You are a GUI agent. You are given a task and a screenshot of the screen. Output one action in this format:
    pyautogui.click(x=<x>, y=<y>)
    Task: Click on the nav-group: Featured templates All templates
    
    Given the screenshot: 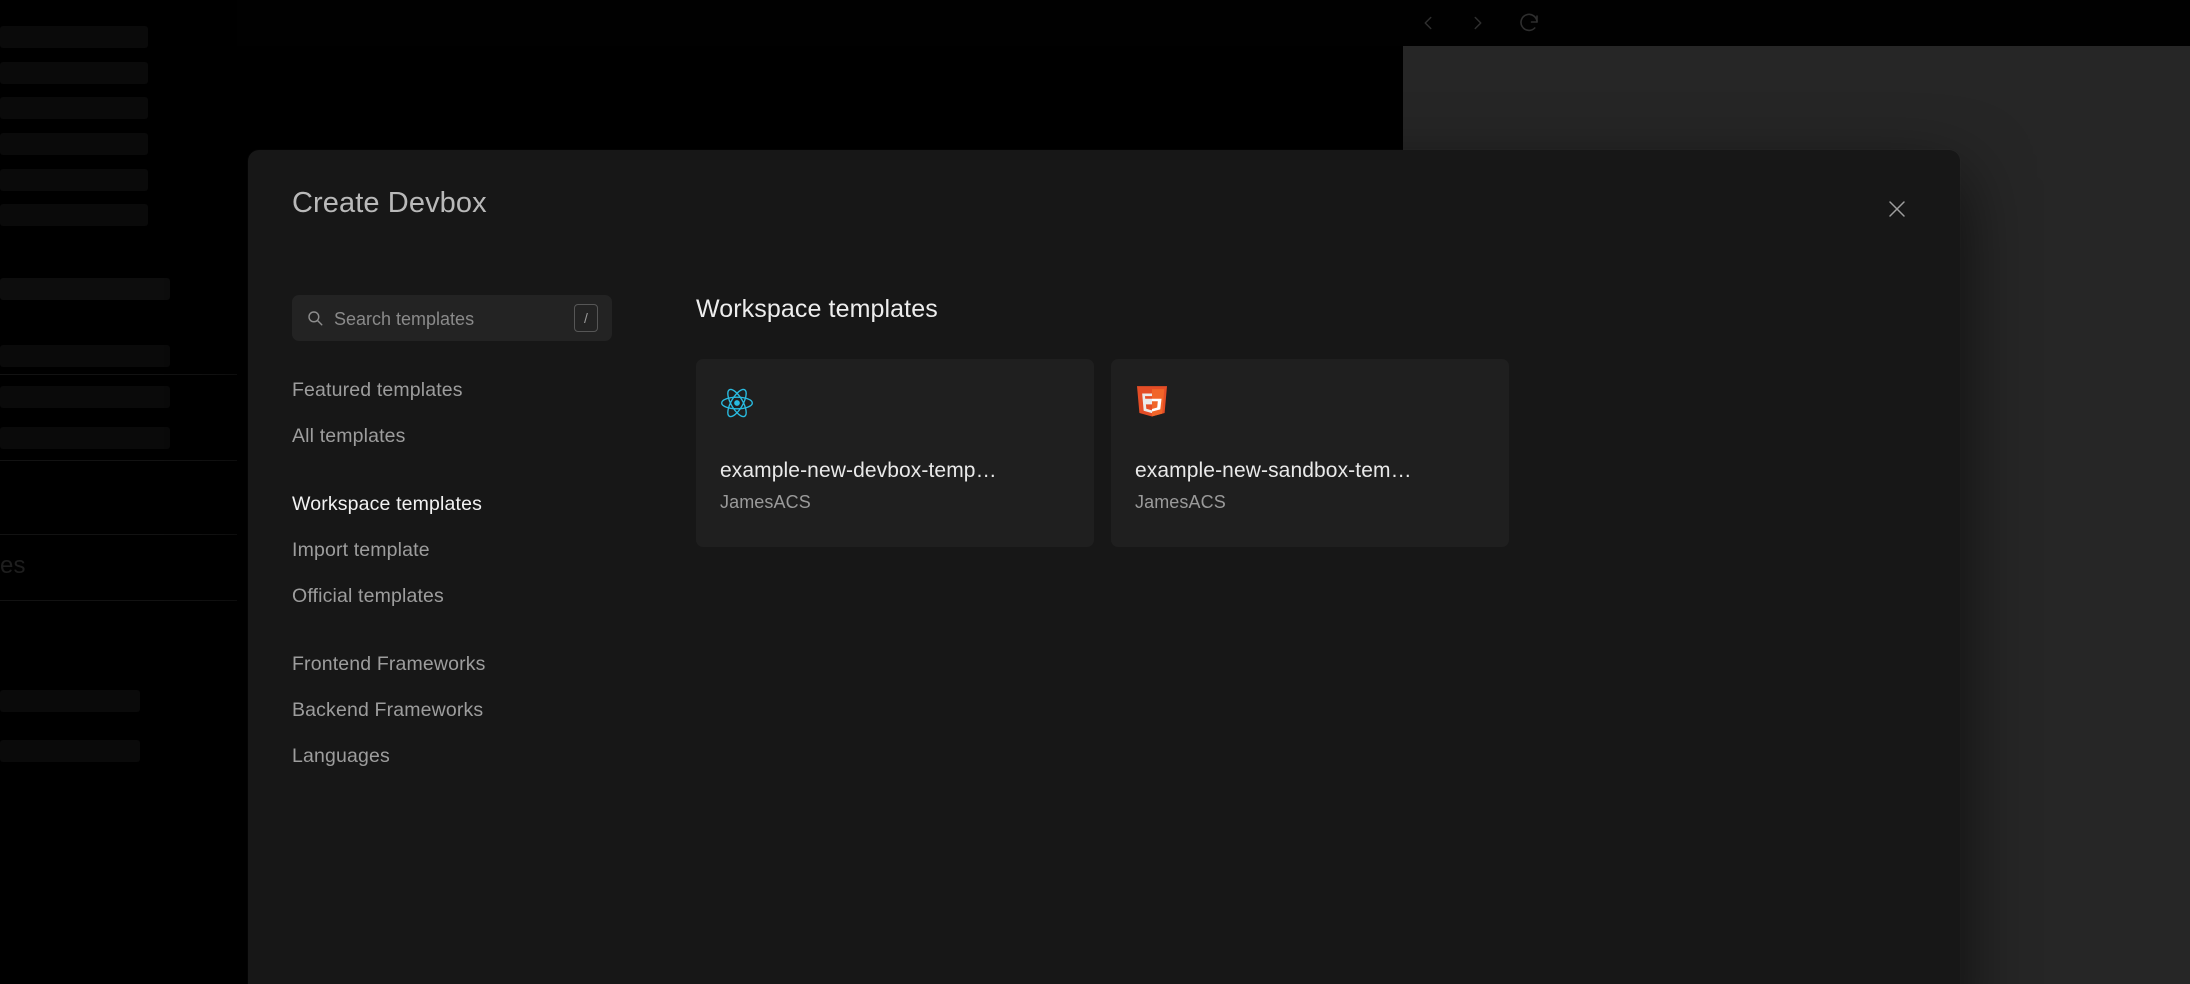 What is the action you would take?
    pyautogui.click(x=457, y=413)
    